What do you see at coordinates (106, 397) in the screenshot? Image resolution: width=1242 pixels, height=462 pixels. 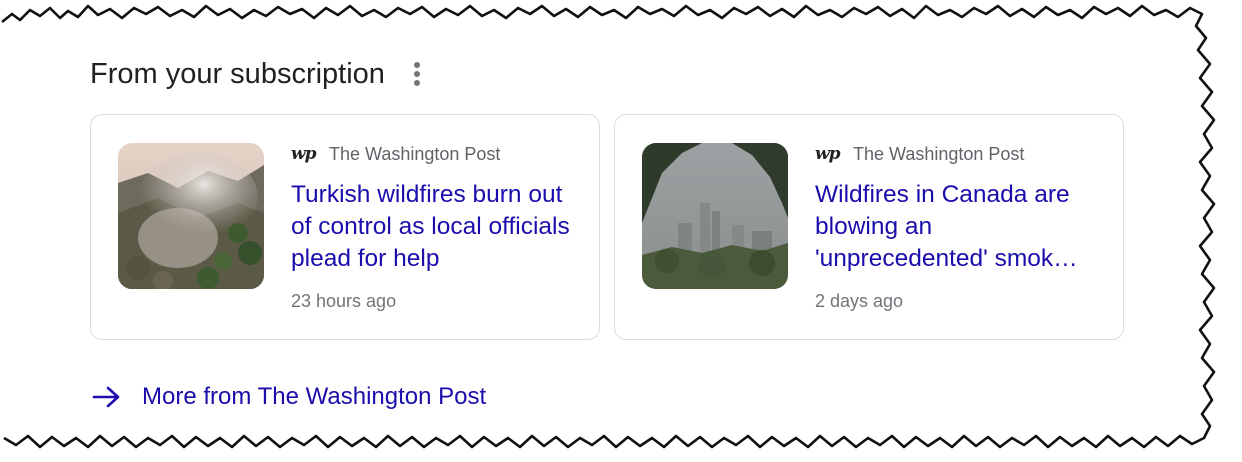 I see `arrow-right-icon` at bounding box center [106, 397].